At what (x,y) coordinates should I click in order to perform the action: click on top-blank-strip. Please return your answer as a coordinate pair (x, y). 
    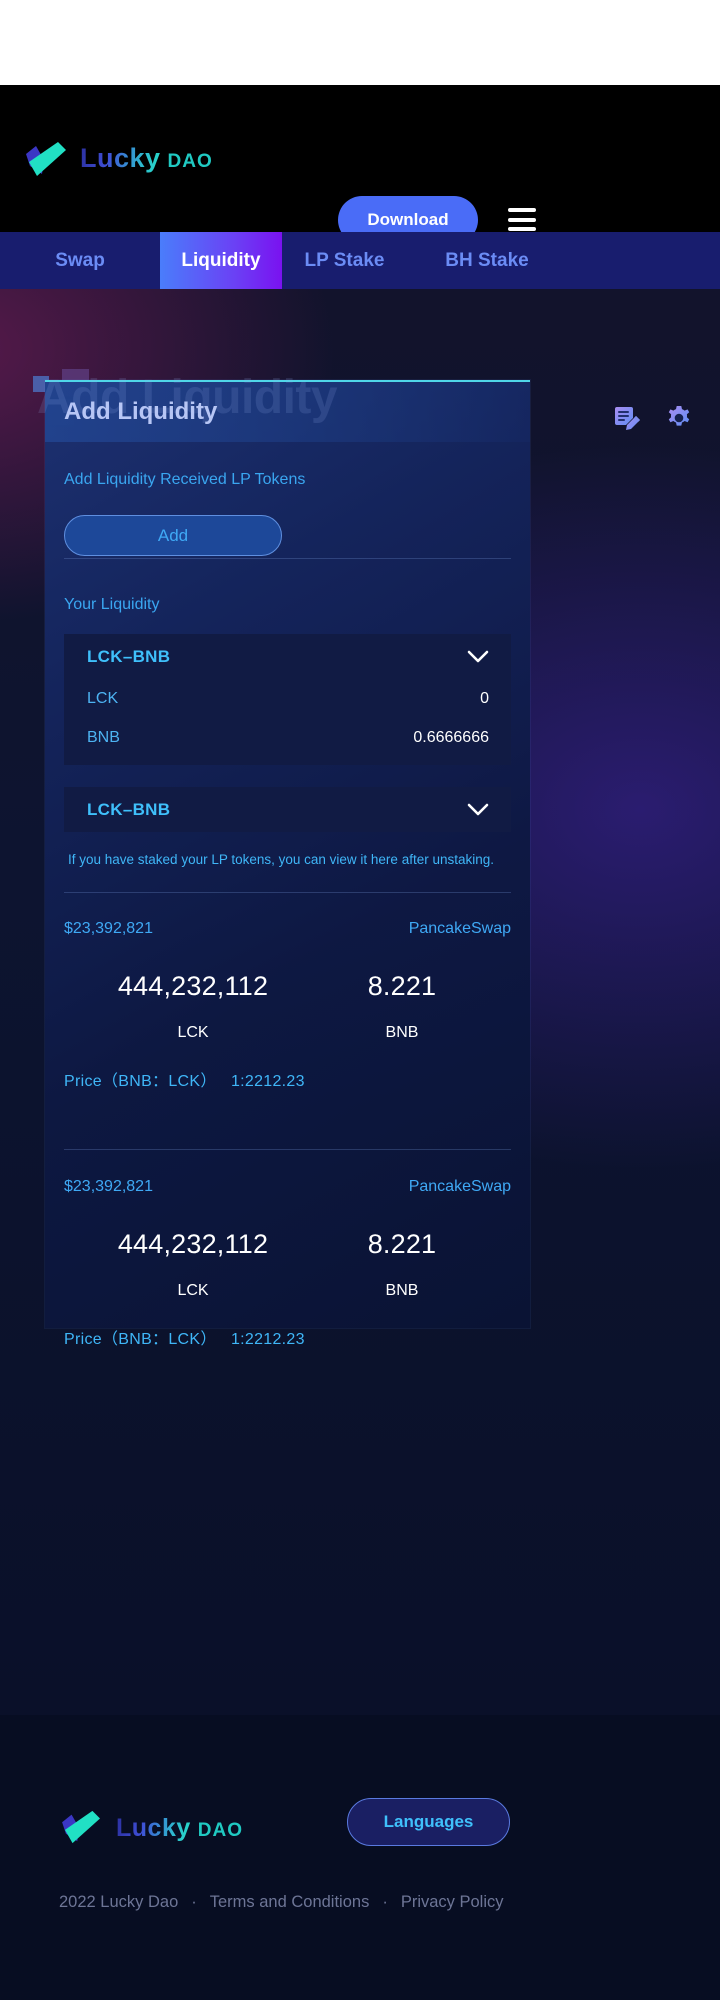
    Looking at the image, I should click on (360, 42).